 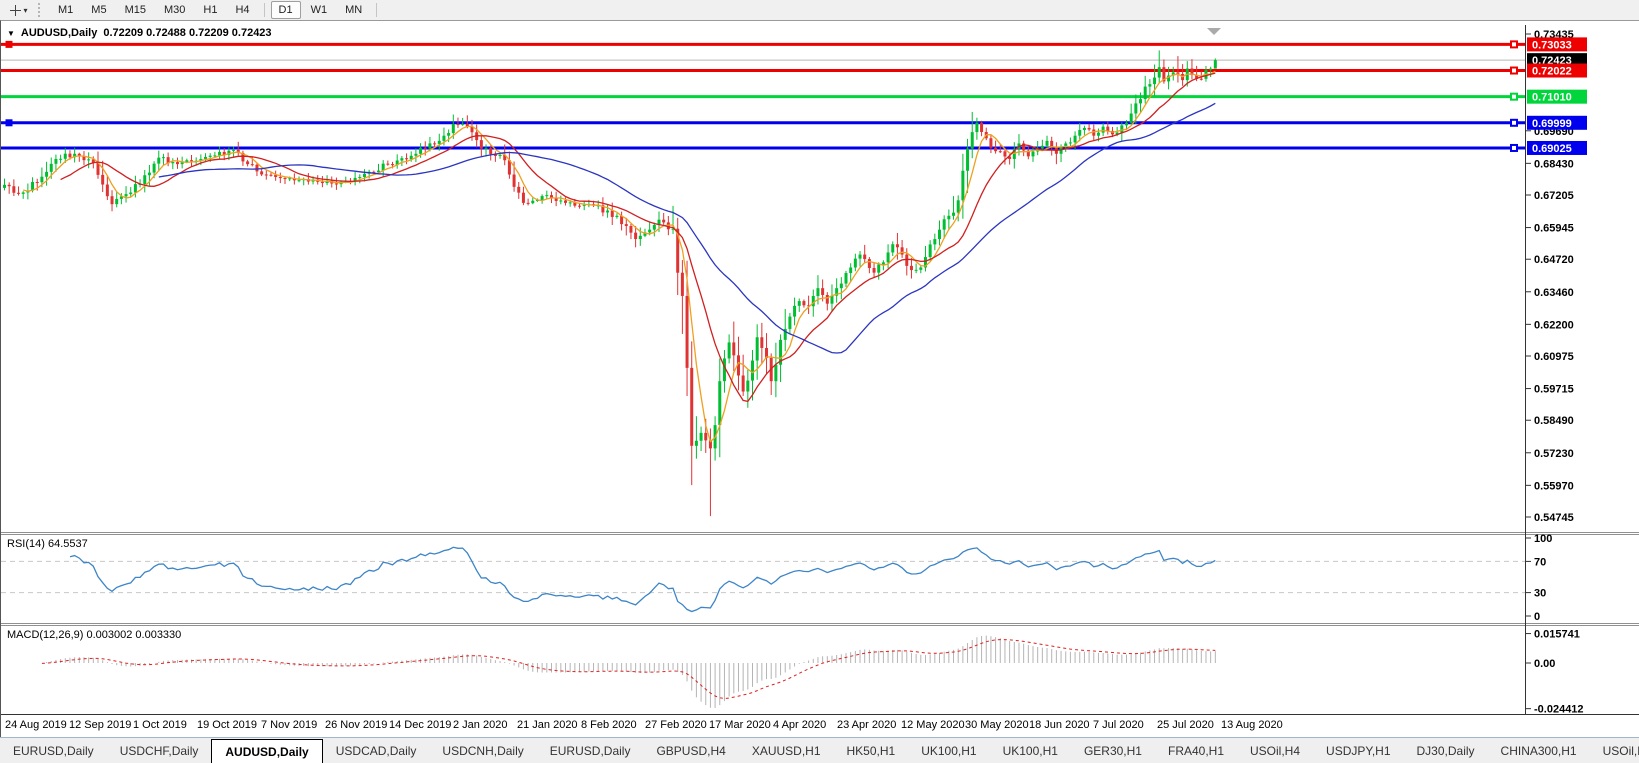 I want to click on price-tick-label: 0.60975, so click(x=1554, y=357).